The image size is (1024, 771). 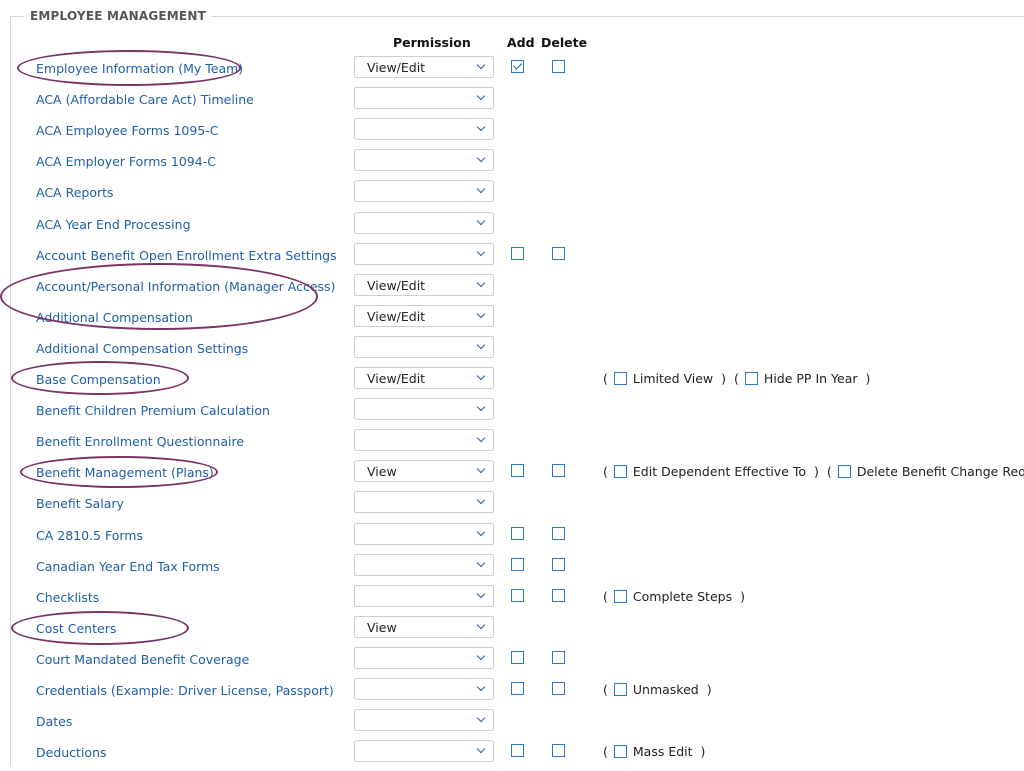 I want to click on permission-link: CA 2810.5 Forms, so click(x=89, y=535).